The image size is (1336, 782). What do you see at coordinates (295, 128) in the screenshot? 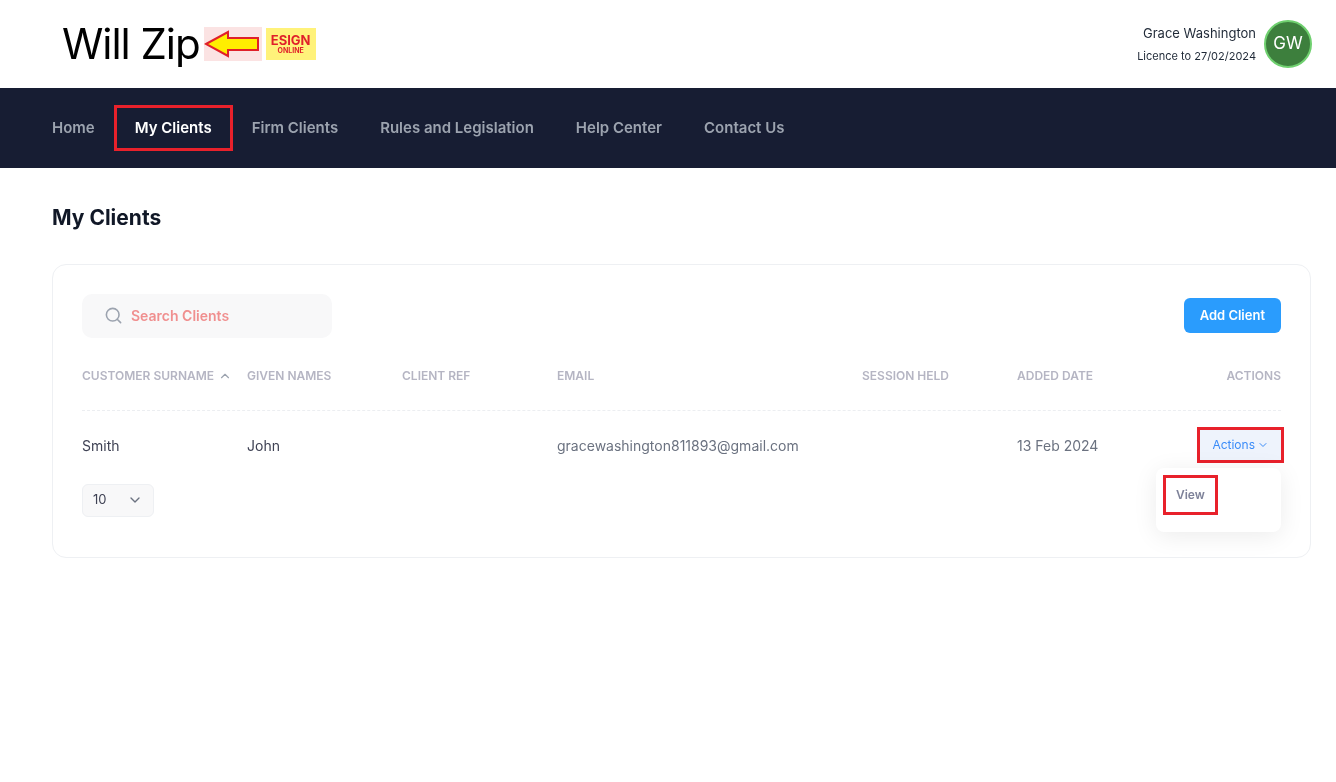
I see `nav-link: Firm Clients` at bounding box center [295, 128].